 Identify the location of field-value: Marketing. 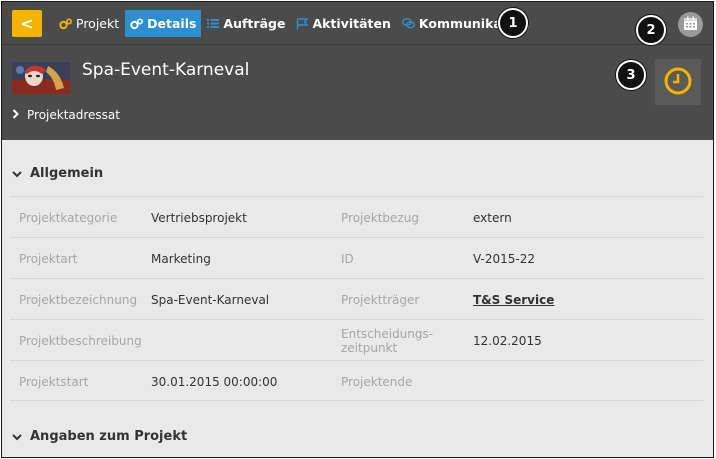
(181, 258).